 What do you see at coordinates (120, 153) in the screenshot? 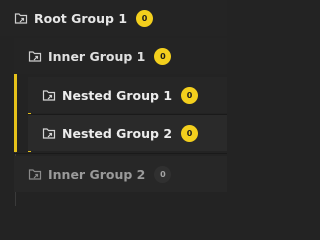
I see `row-divider` at bounding box center [120, 153].